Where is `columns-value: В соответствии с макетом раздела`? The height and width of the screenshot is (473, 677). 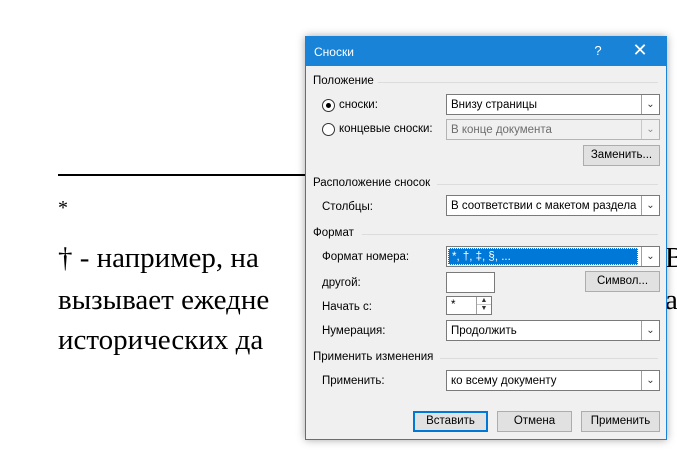
columns-value: В соответствии с макетом раздела is located at coordinates (544, 206).